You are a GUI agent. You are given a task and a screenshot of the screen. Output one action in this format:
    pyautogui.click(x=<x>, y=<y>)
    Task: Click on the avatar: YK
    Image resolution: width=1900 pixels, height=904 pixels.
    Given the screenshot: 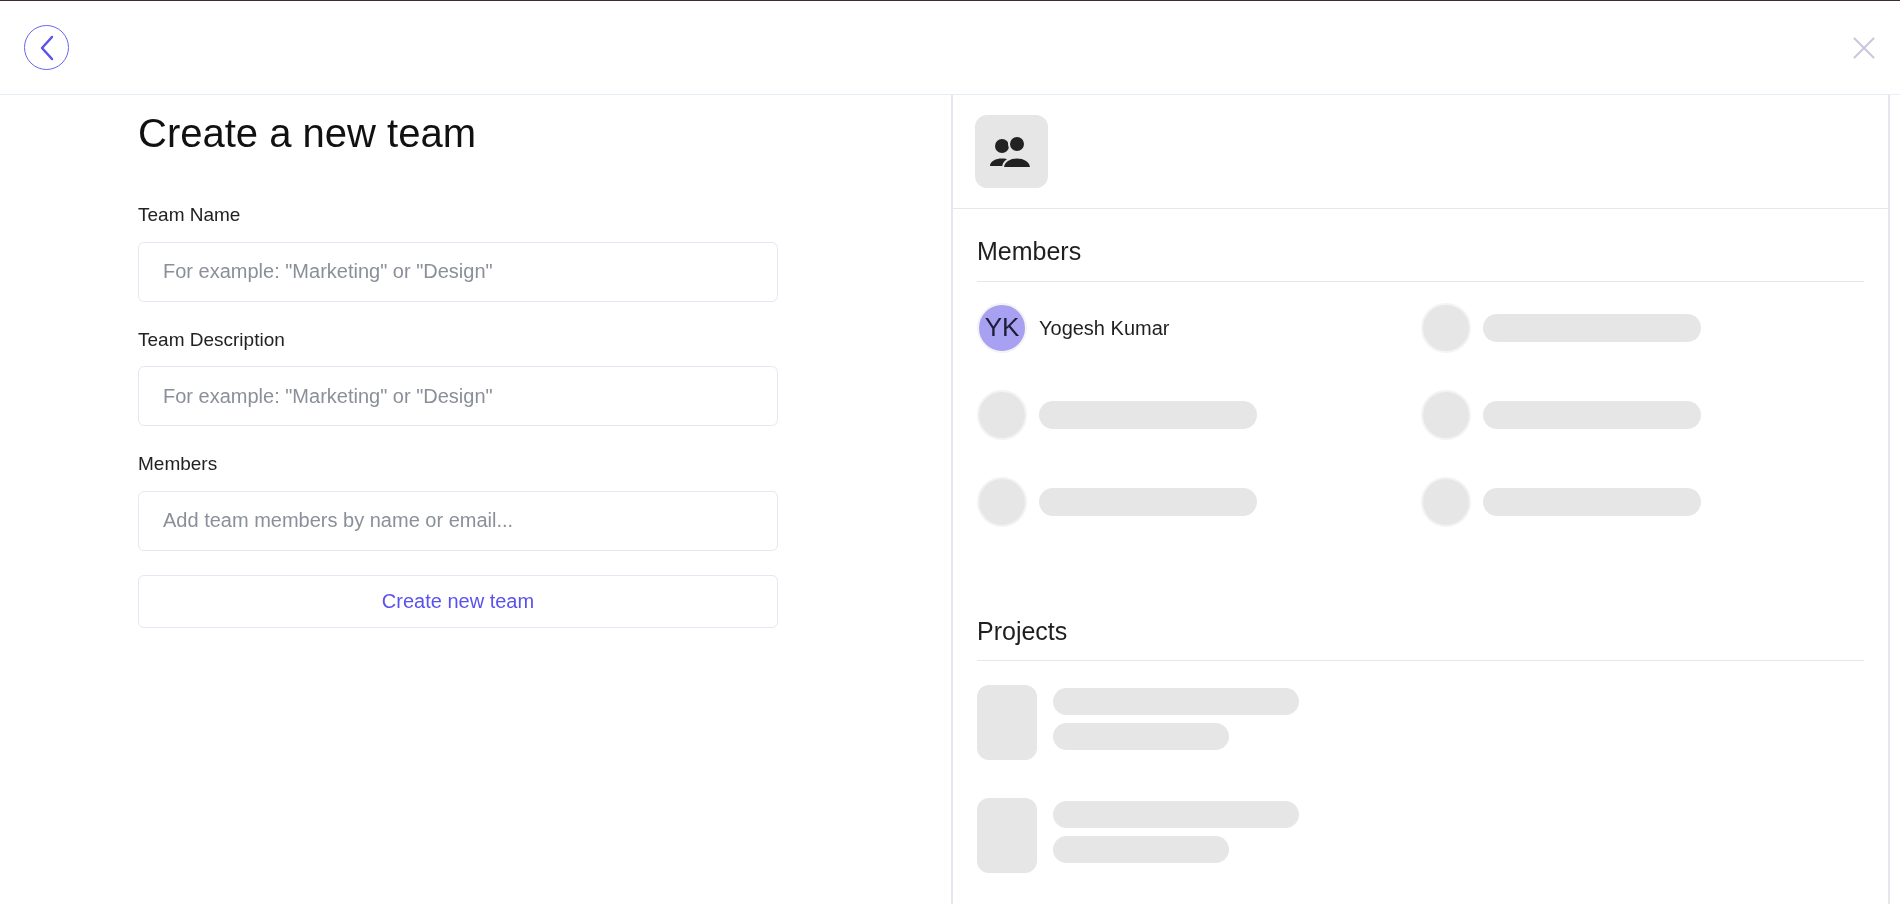 What is the action you would take?
    pyautogui.click(x=1002, y=327)
    